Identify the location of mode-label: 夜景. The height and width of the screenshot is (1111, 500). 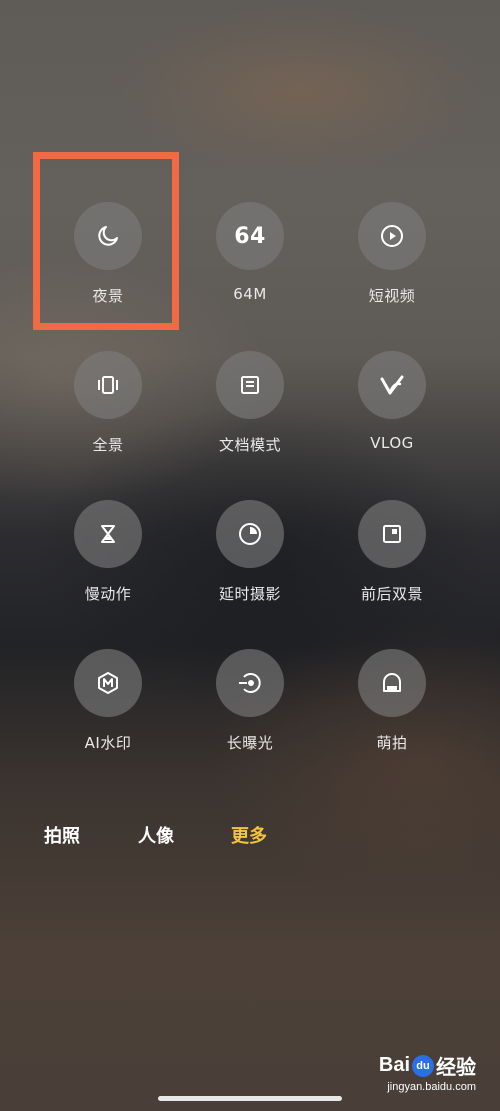
(108, 296).